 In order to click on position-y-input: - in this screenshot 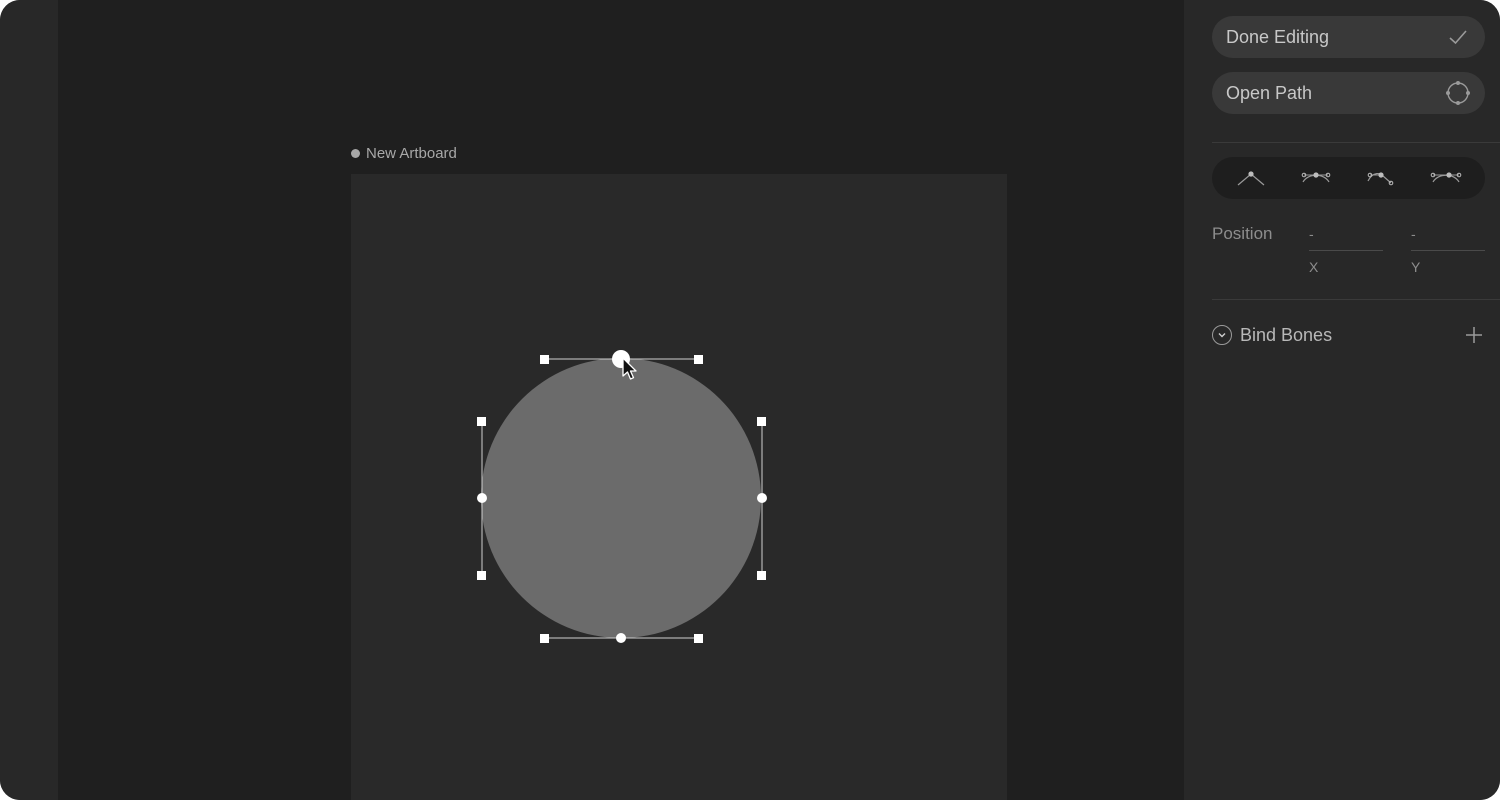, I will do `click(1448, 238)`.